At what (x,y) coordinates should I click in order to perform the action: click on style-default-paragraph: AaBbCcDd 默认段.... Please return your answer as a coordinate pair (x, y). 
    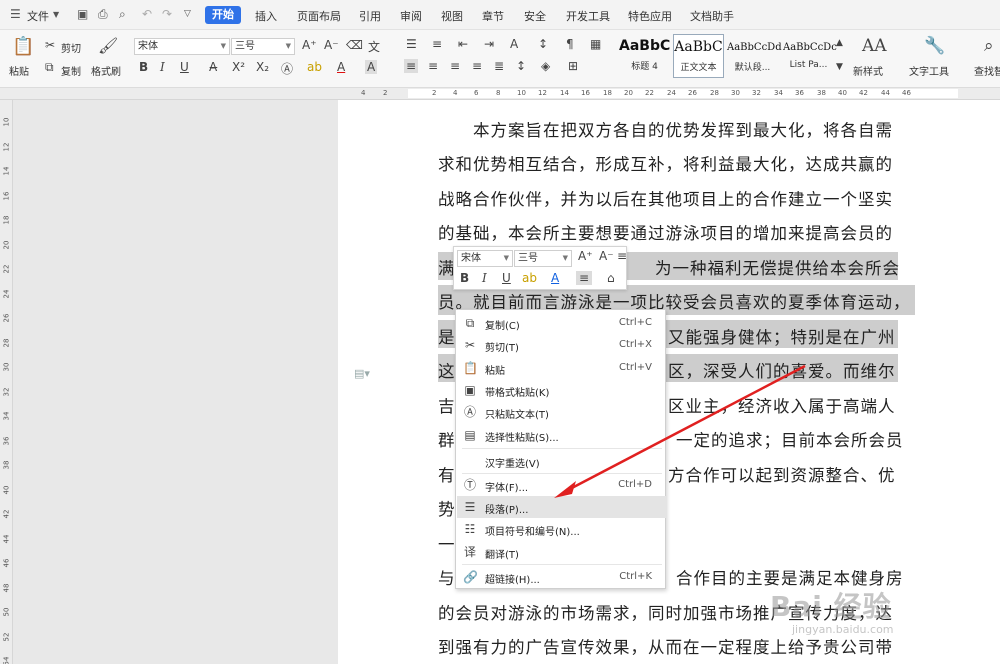
    Looking at the image, I should click on (754, 56).